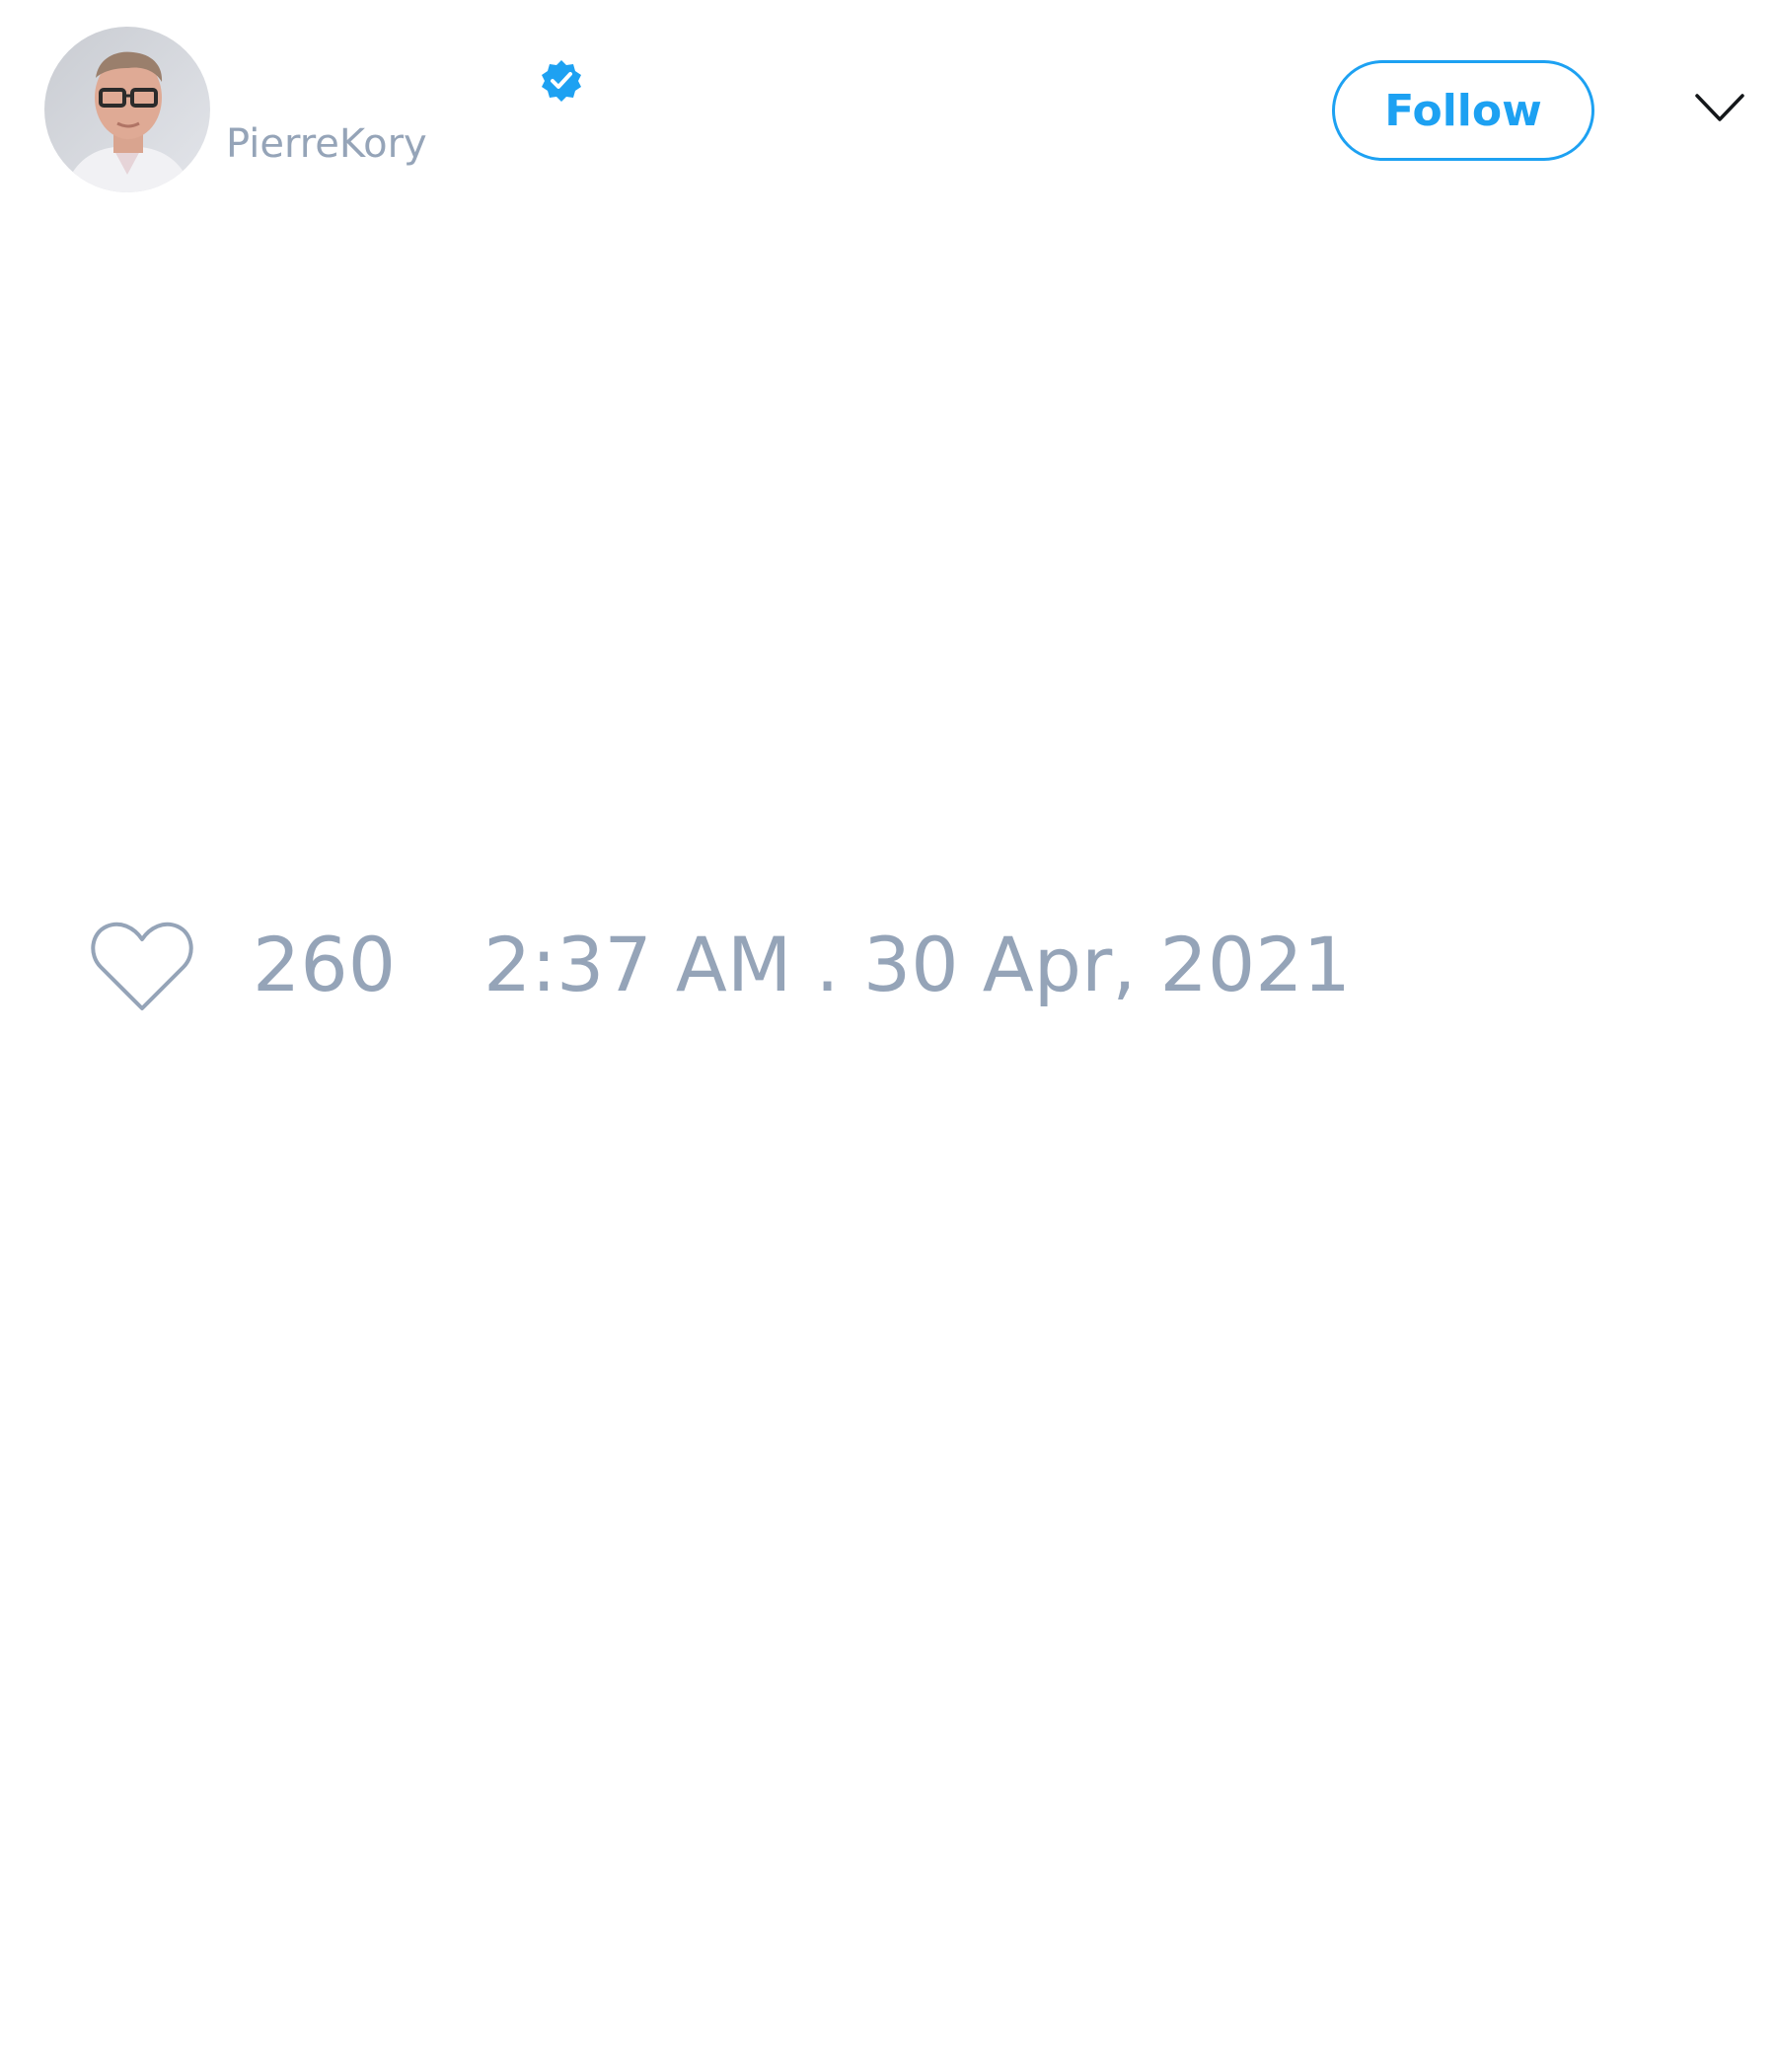 The width and height of the screenshot is (1776, 2072). What do you see at coordinates (917, 965) in the screenshot?
I see `tweet-timestamp: 2:37 AM . 30 Apr, 2021` at bounding box center [917, 965].